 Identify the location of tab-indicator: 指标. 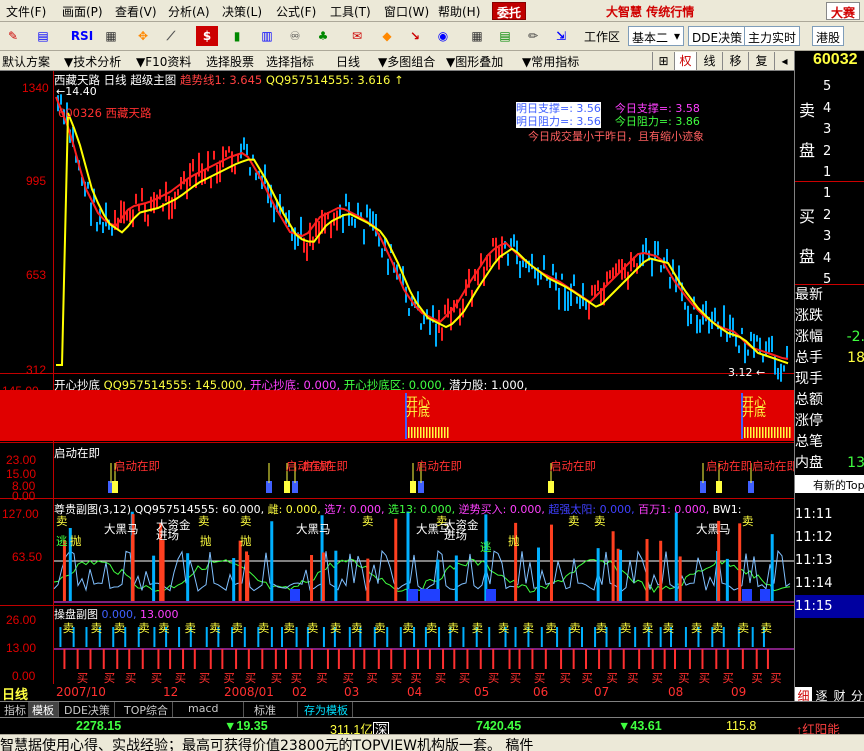
(15, 709).